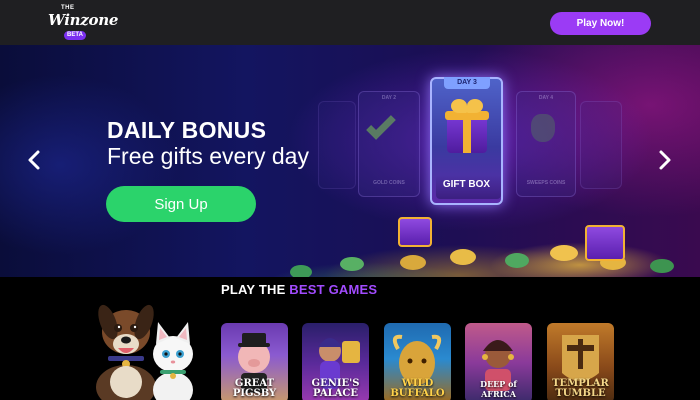  What do you see at coordinates (144, 352) in the screenshot?
I see `mascot-dog-and-cat-image` at bounding box center [144, 352].